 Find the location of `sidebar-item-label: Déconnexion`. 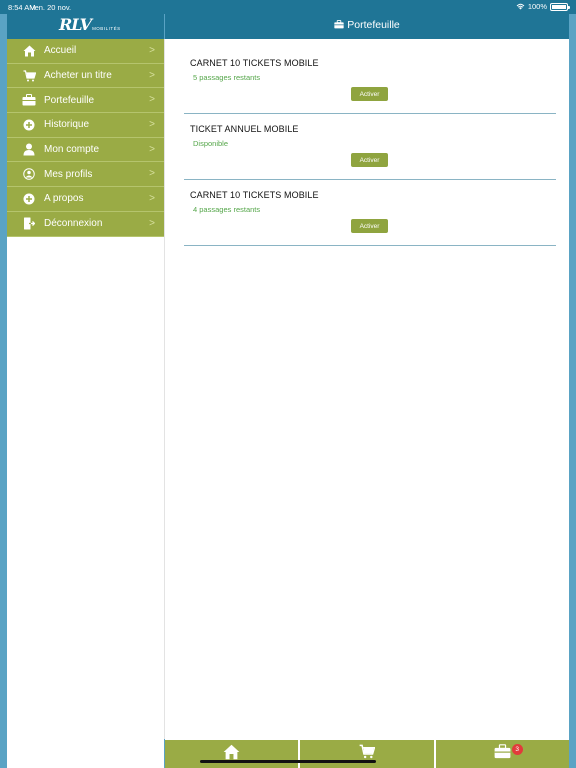

sidebar-item-label: Déconnexion is located at coordinates (73, 224).